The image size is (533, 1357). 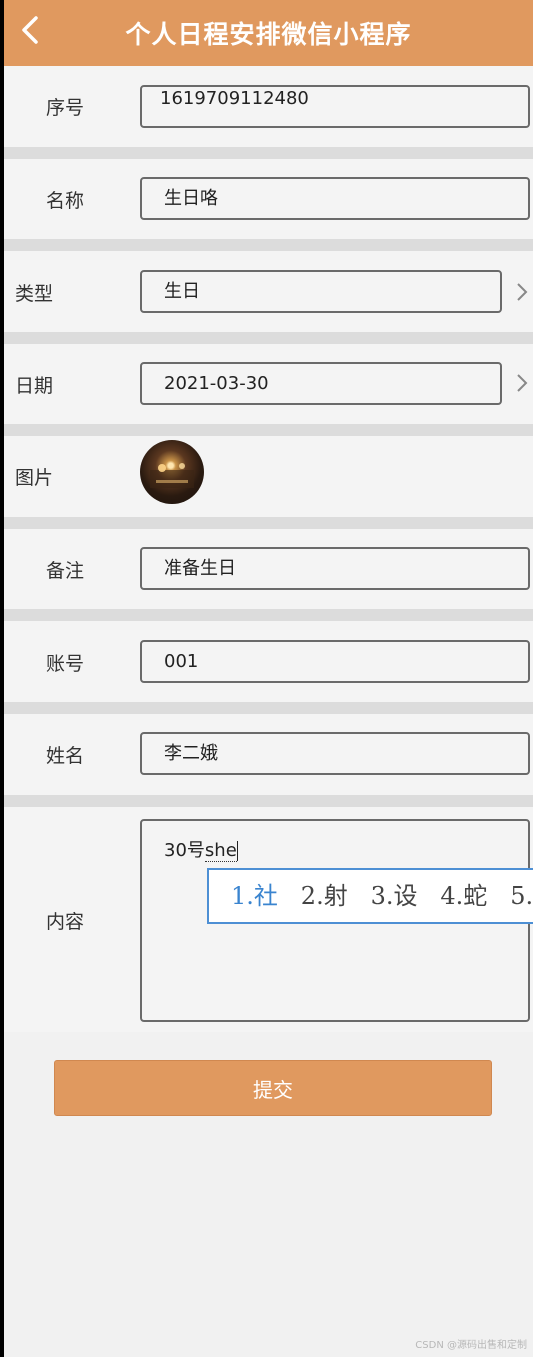 I want to click on image-label: 图片, so click(x=34, y=478).